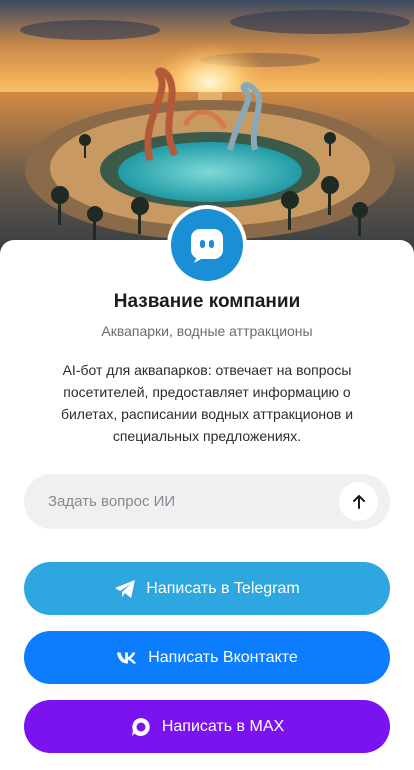  I want to click on max-button: Написать в MAX, so click(207, 726).